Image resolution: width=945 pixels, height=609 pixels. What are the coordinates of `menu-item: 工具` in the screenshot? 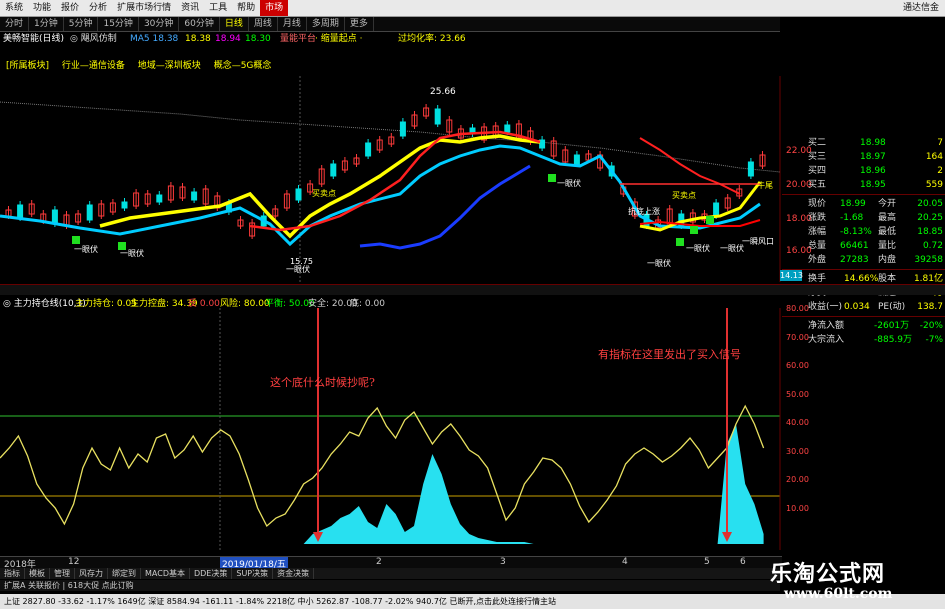 It's located at (218, 8).